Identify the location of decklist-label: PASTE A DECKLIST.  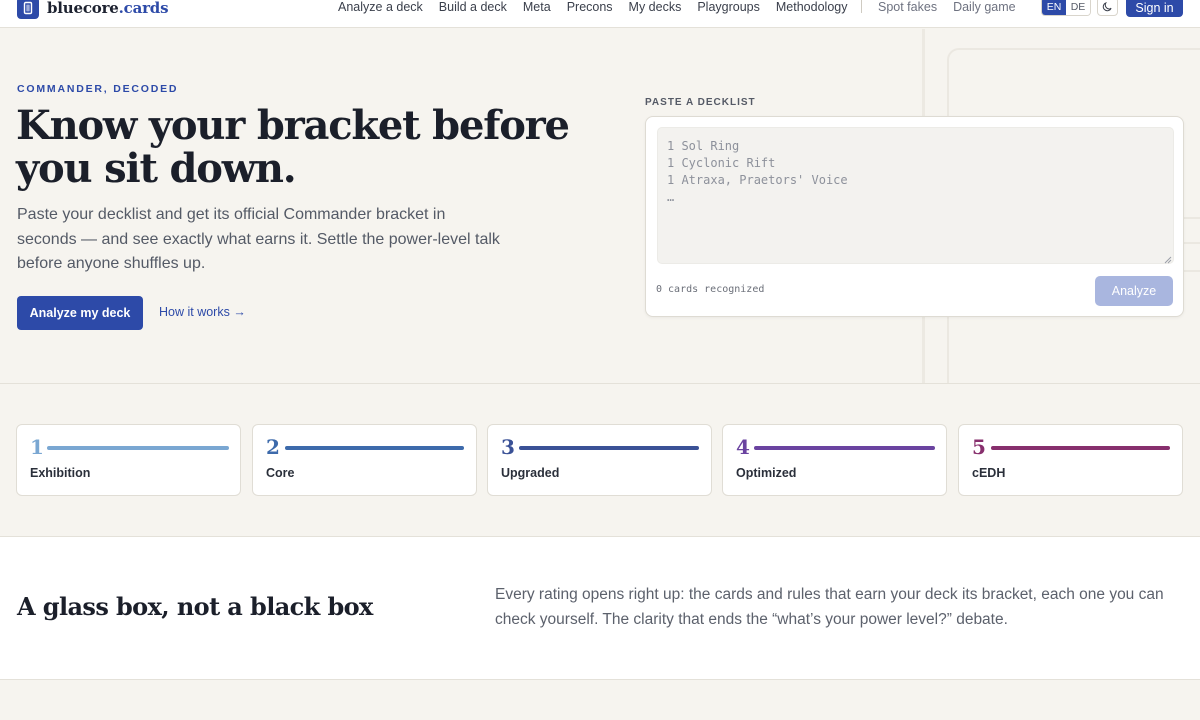
(700, 102).